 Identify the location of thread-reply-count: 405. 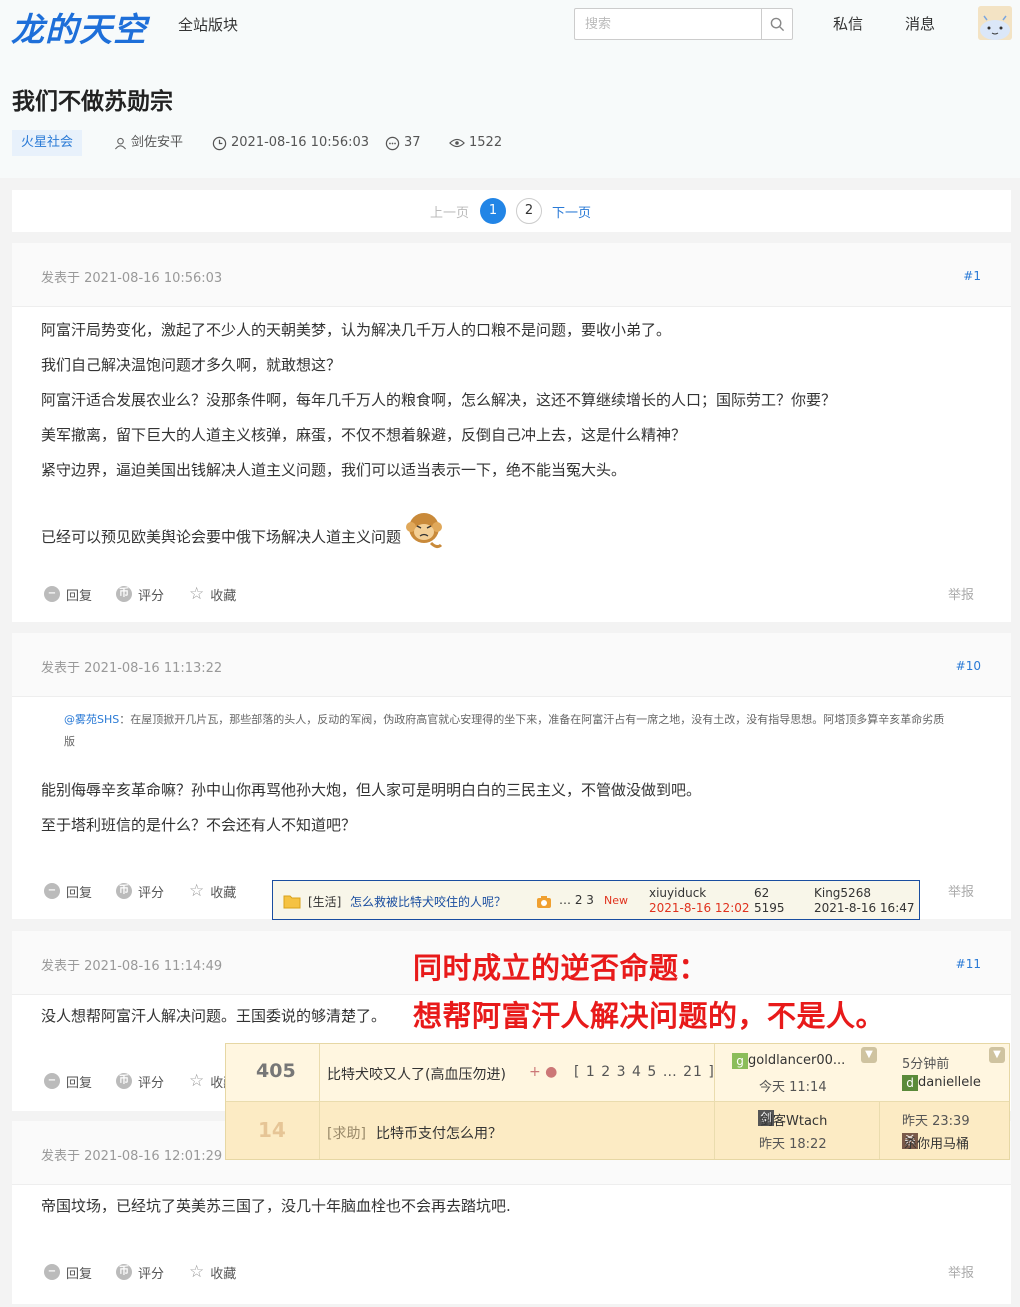
(276, 1071).